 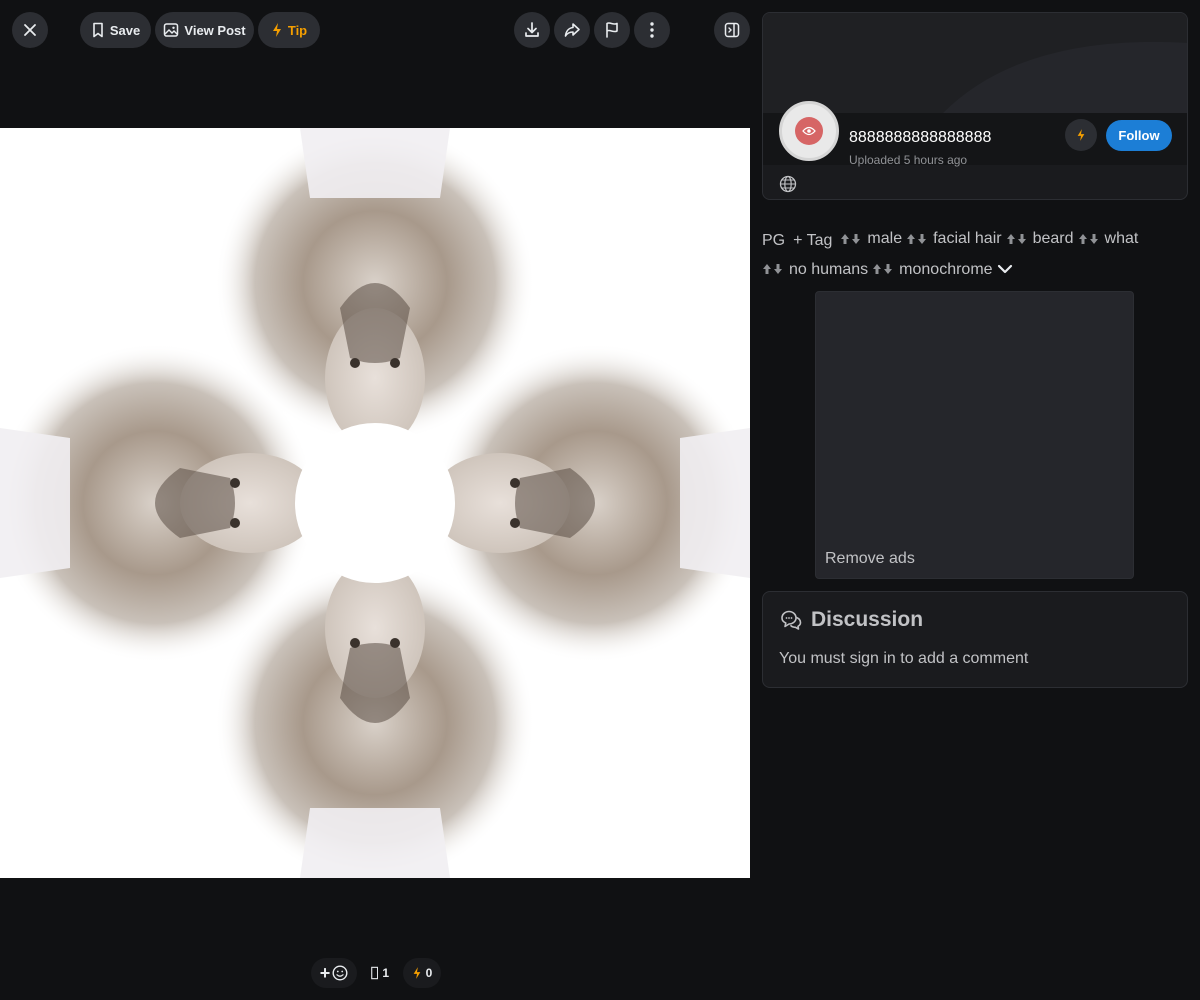 What do you see at coordinates (908, 160) in the screenshot?
I see `upload-time: Uploaded 5 hours ago` at bounding box center [908, 160].